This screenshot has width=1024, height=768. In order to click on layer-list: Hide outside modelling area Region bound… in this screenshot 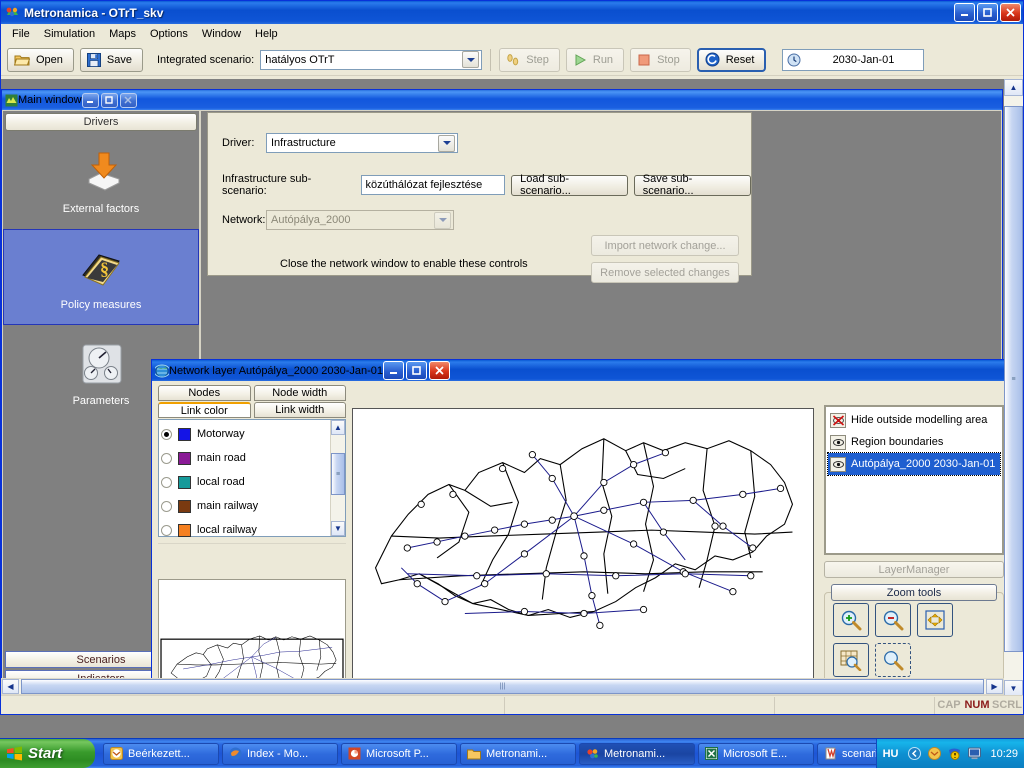, I will do `click(914, 480)`.